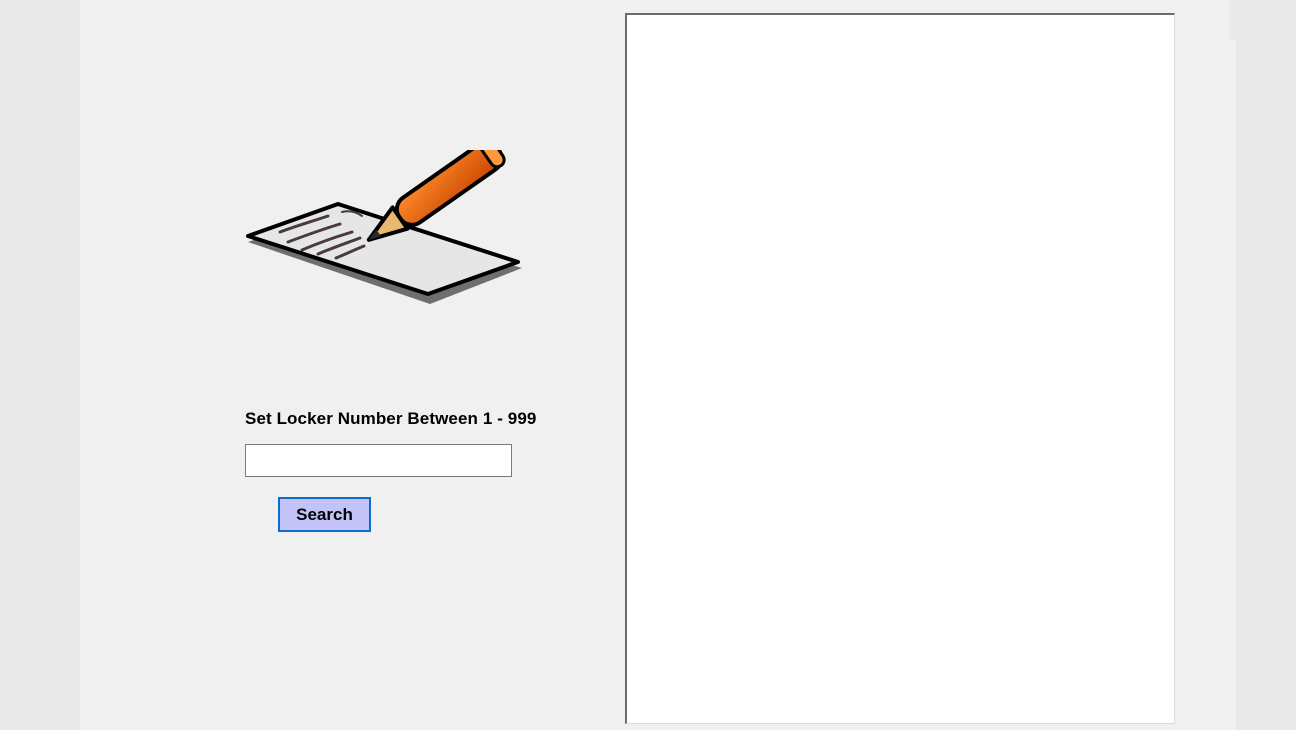 This screenshot has height=730, width=1296. What do you see at coordinates (1233, 385) in the screenshot?
I see `window-edge` at bounding box center [1233, 385].